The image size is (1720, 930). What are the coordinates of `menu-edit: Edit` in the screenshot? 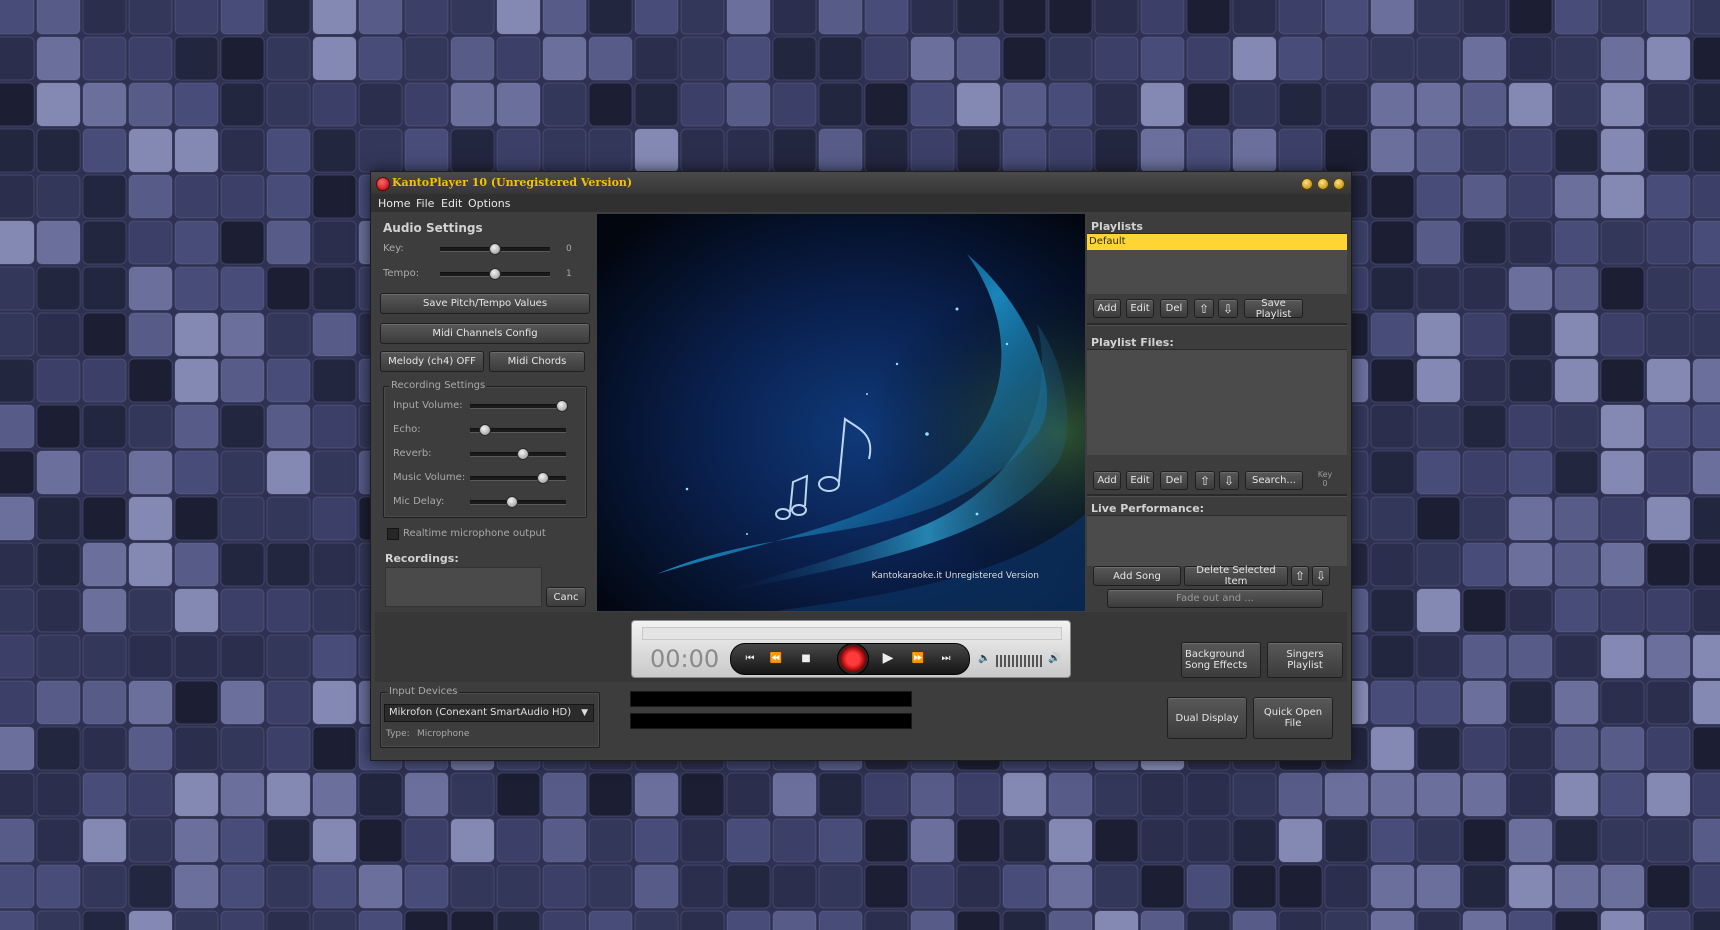 It's located at (451, 203).